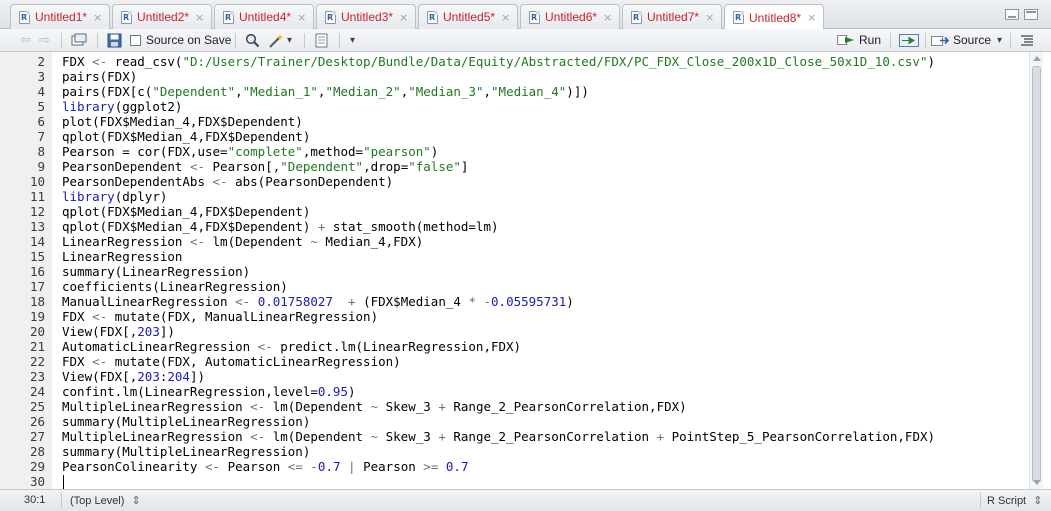 The width and height of the screenshot is (1051, 511). What do you see at coordinates (79, 40) in the screenshot?
I see `show-in-window-button` at bounding box center [79, 40].